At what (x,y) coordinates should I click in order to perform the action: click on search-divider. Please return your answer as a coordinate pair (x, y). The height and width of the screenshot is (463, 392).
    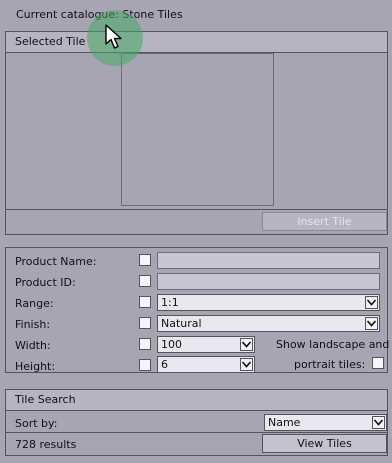
    Looking at the image, I should click on (196, 432).